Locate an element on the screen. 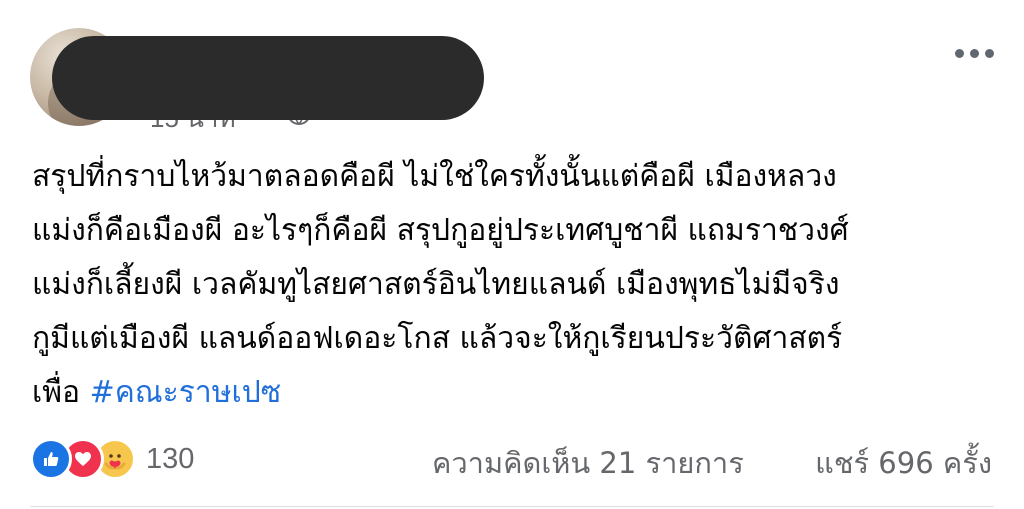 This screenshot has height=509, width=1024. divider is located at coordinates (512, 506).